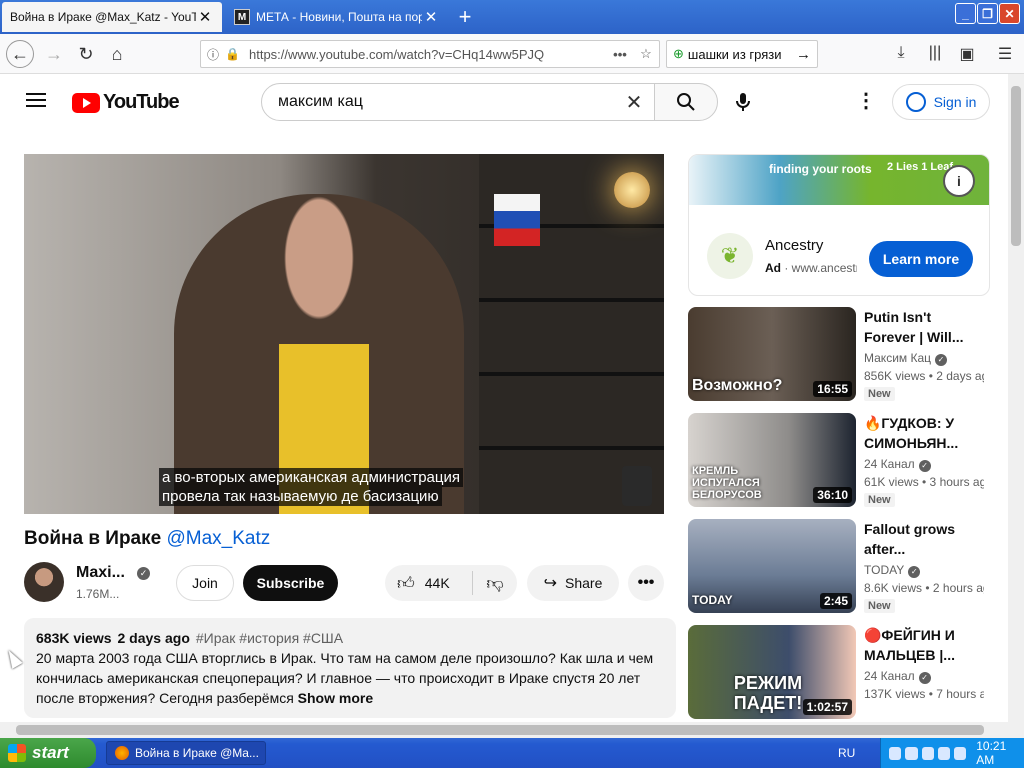  Describe the element at coordinates (832, 495) in the screenshot. I see `video-duration: 36:10` at that location.